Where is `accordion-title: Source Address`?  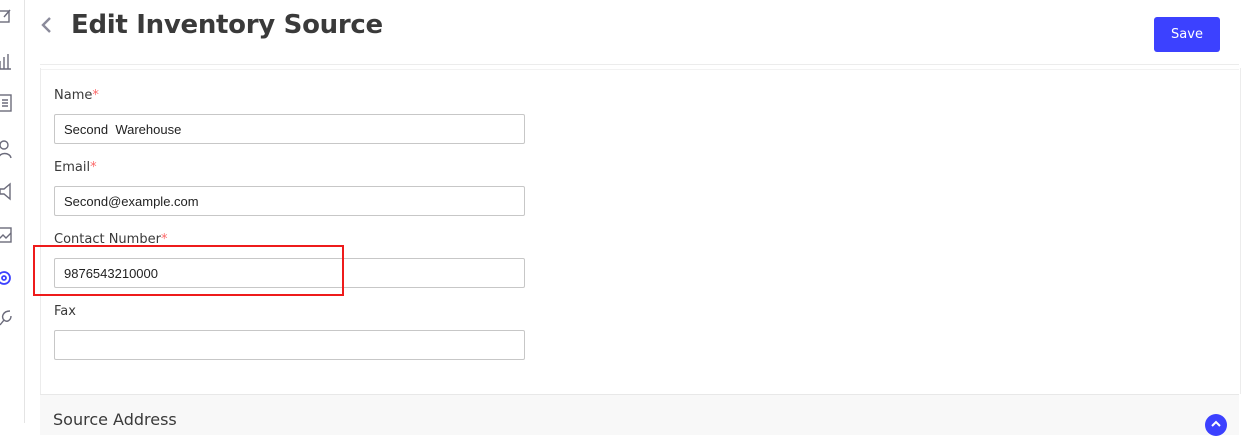
accordion-title: Source Address is located at coordinates (115, 419).